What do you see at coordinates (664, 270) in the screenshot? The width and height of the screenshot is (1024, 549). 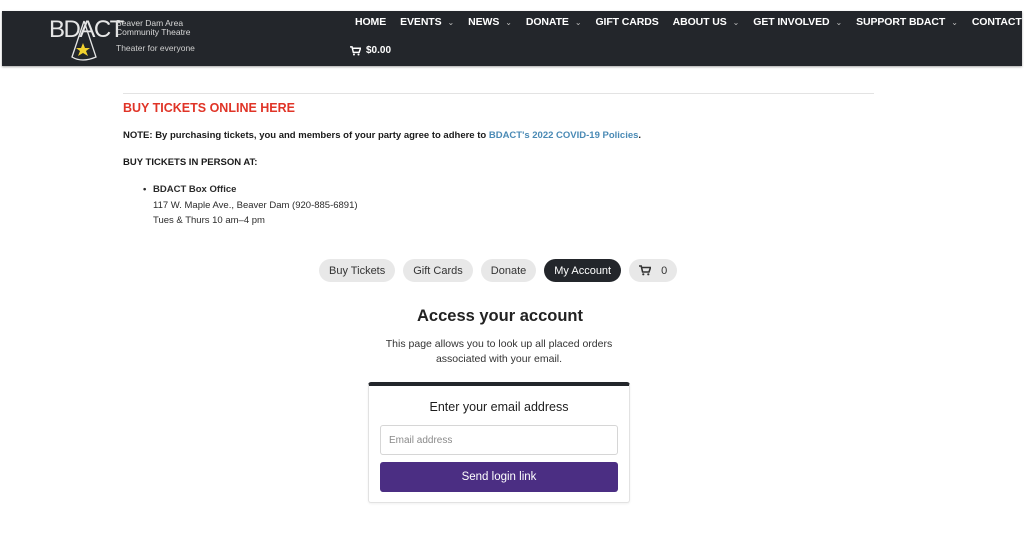 I see `cart-count: 0` at bounding box center [664, 270].